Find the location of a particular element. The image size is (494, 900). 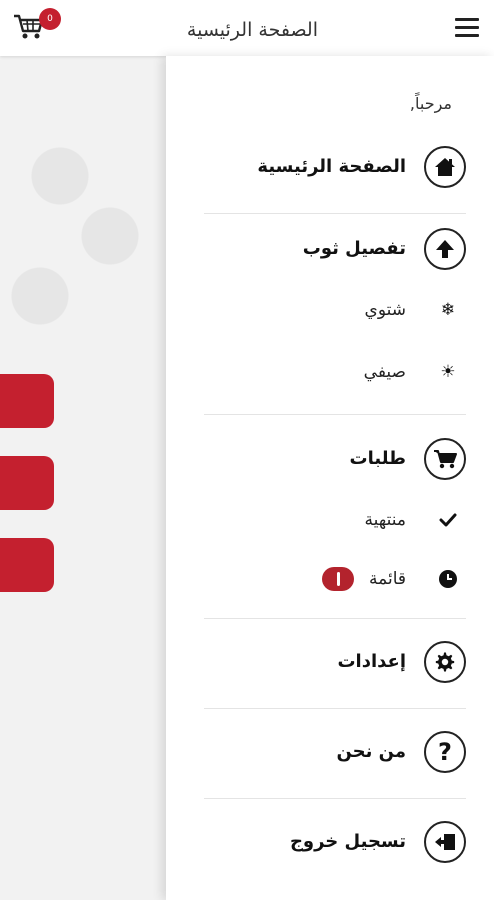

snowflake-icon: ❄ is located at coordinates (448, 310).